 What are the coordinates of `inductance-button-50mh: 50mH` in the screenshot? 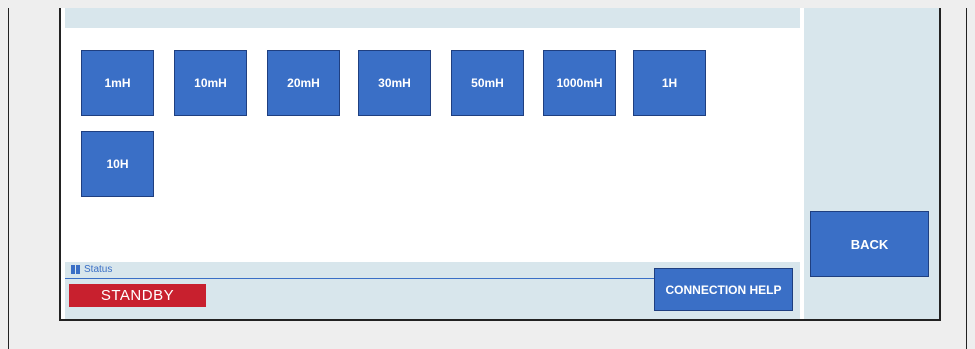 It's located at (487, 83).